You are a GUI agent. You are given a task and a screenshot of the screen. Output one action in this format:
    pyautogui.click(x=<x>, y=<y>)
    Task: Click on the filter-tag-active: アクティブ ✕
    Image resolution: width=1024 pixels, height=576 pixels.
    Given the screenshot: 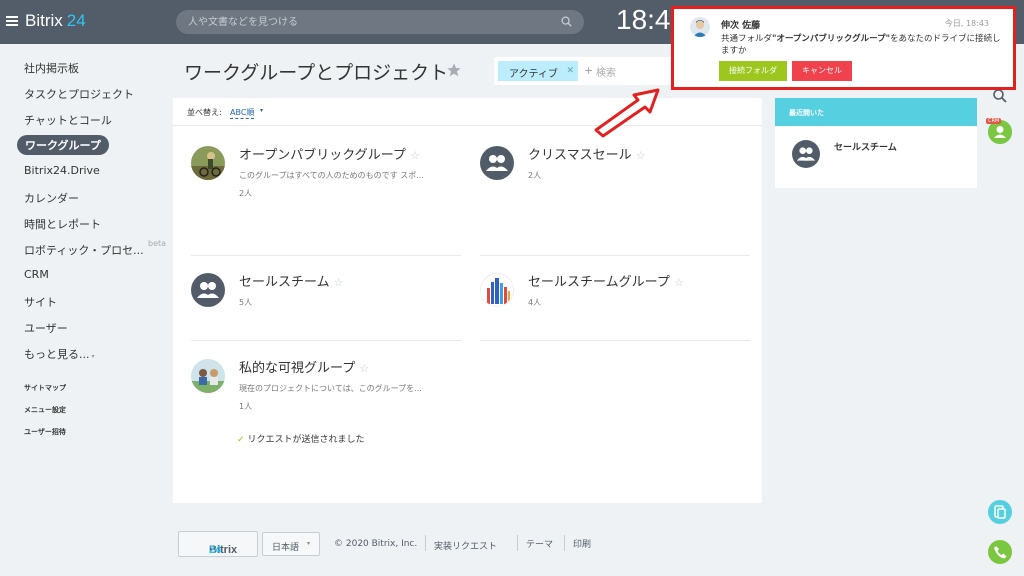 What is the action you would take?
    pyautogui.click(x=538, y=71)
    